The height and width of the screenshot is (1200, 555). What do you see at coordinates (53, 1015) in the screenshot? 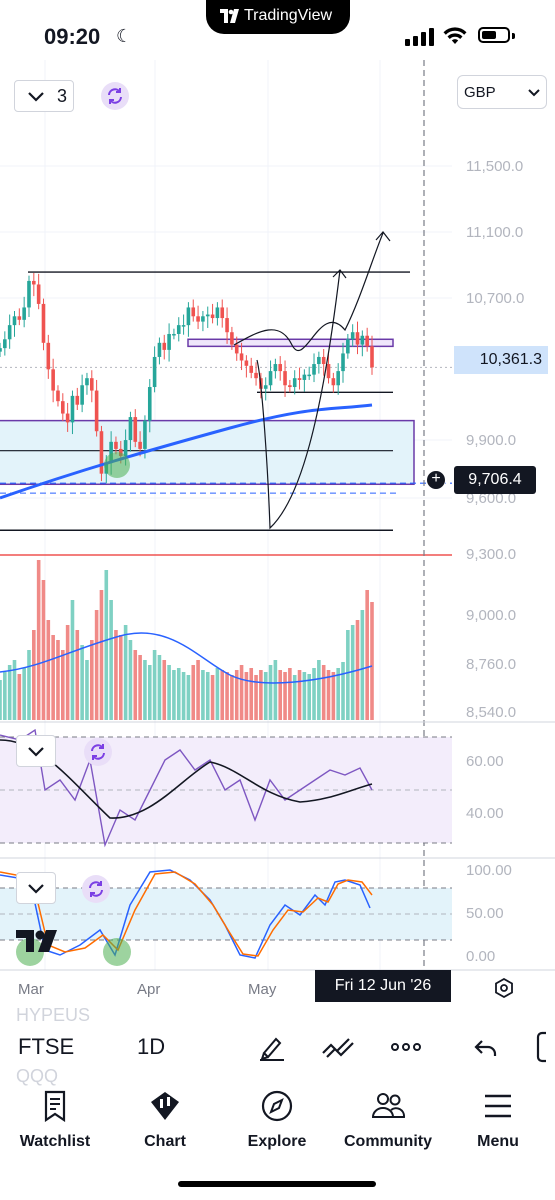
I see `watchlist-prev-symbol: HYPEUS` at bounding box center [53, 1015].